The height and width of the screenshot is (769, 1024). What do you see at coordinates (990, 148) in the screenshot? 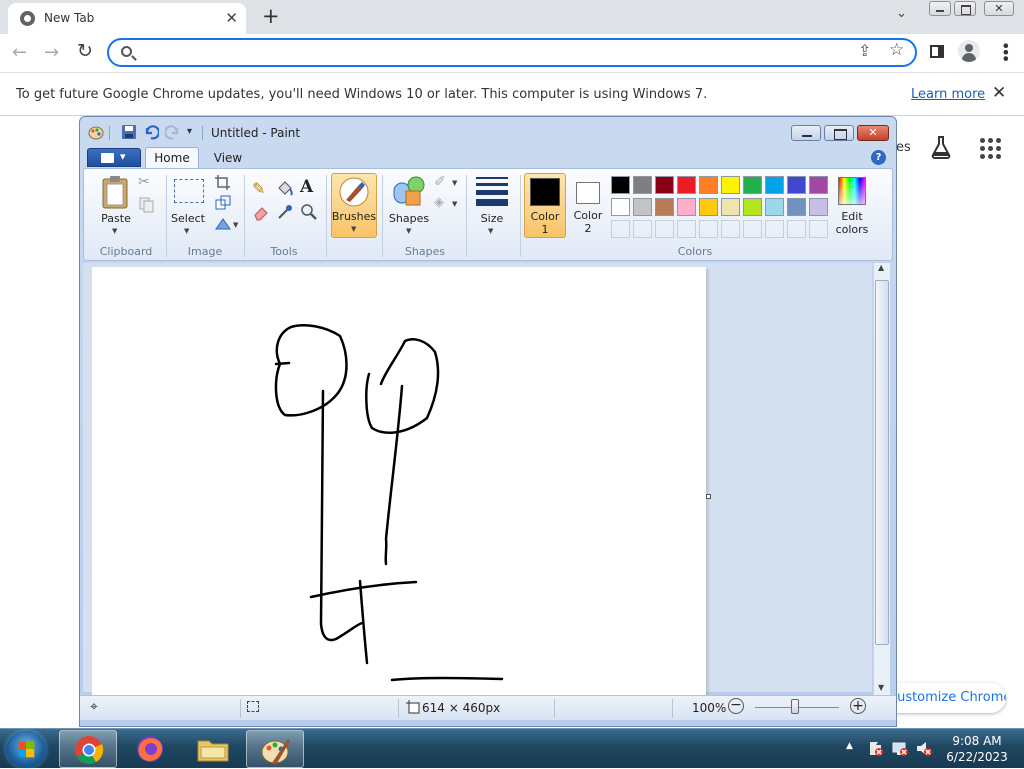
I see `apps-icon` at bounding box center [990, 148].